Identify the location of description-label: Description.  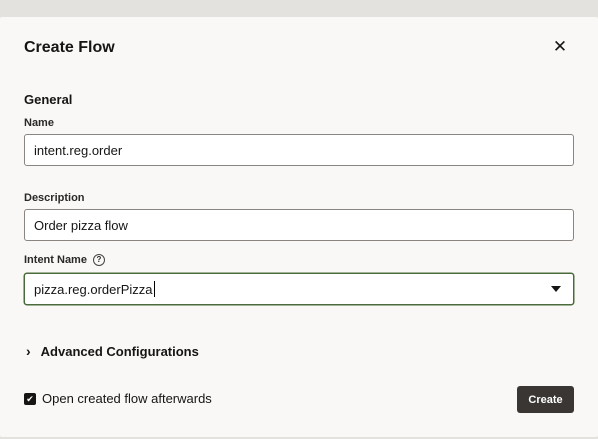
(54, 198).